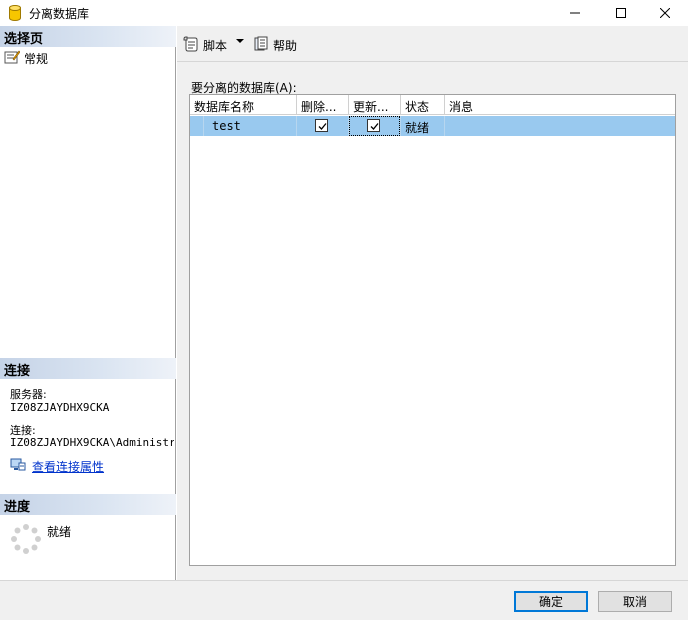 The height and width of the screenshot is (620, 688). I want to click on message-cell, so click(560, 126).